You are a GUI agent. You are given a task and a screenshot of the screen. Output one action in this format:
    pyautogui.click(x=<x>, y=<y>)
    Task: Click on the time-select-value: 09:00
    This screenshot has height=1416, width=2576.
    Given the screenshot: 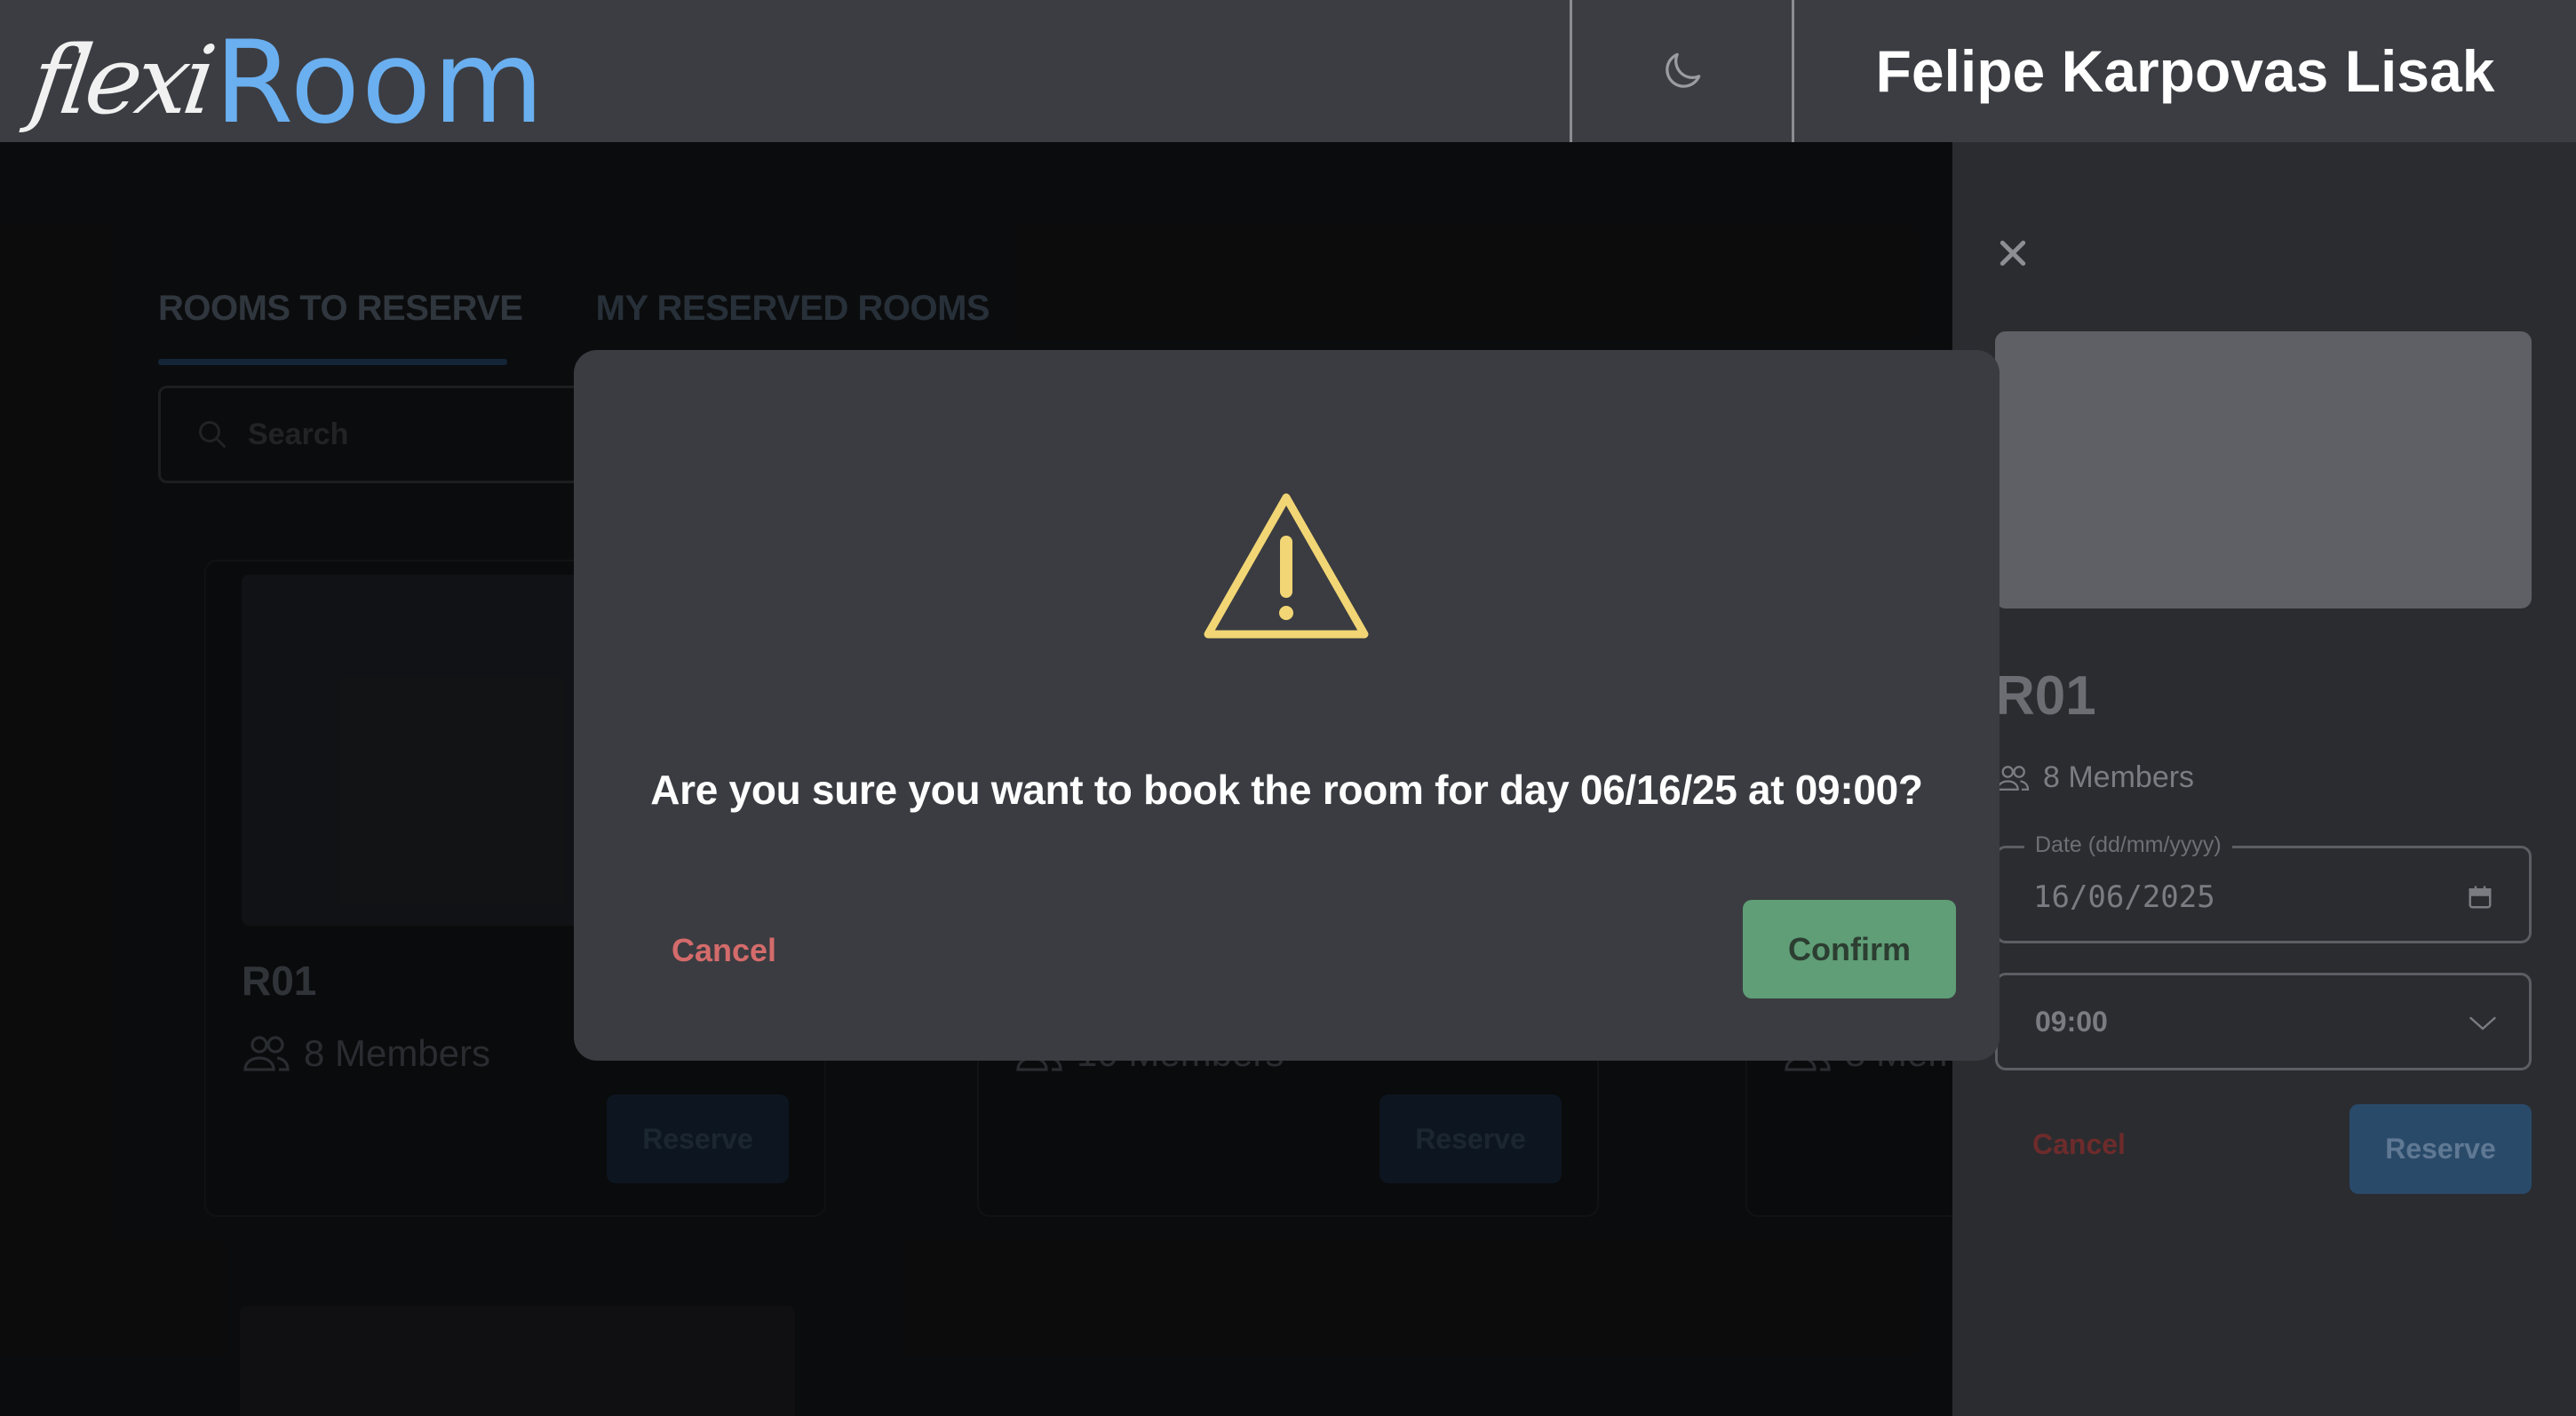 What is the action you would take?
    pyautogui.click(x=2071, y=1021)
    